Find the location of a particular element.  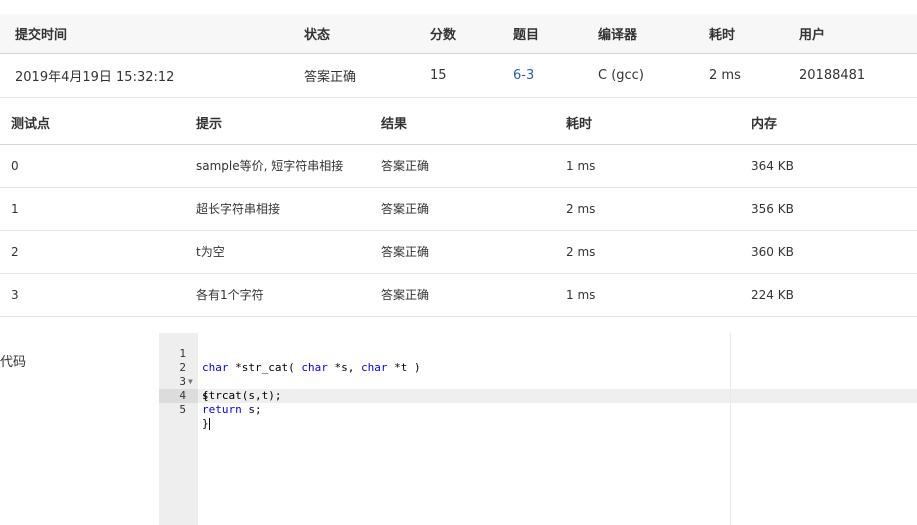

case-hint: 超长字符串相接 is located at coordinates (277, 209).